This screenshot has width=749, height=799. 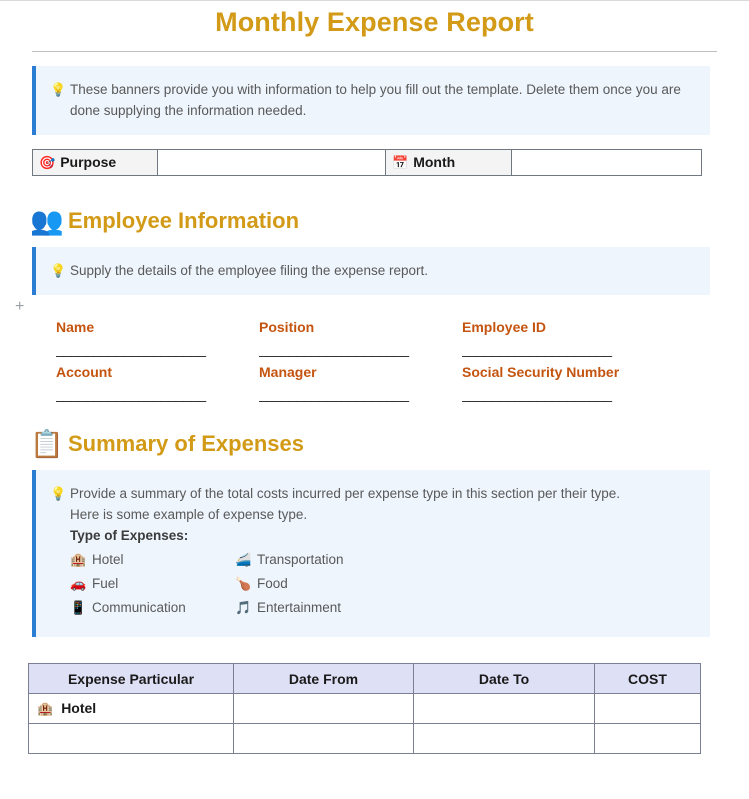 I want to click on table-row: 🏨 Hotel, so click(x=364, y=708).